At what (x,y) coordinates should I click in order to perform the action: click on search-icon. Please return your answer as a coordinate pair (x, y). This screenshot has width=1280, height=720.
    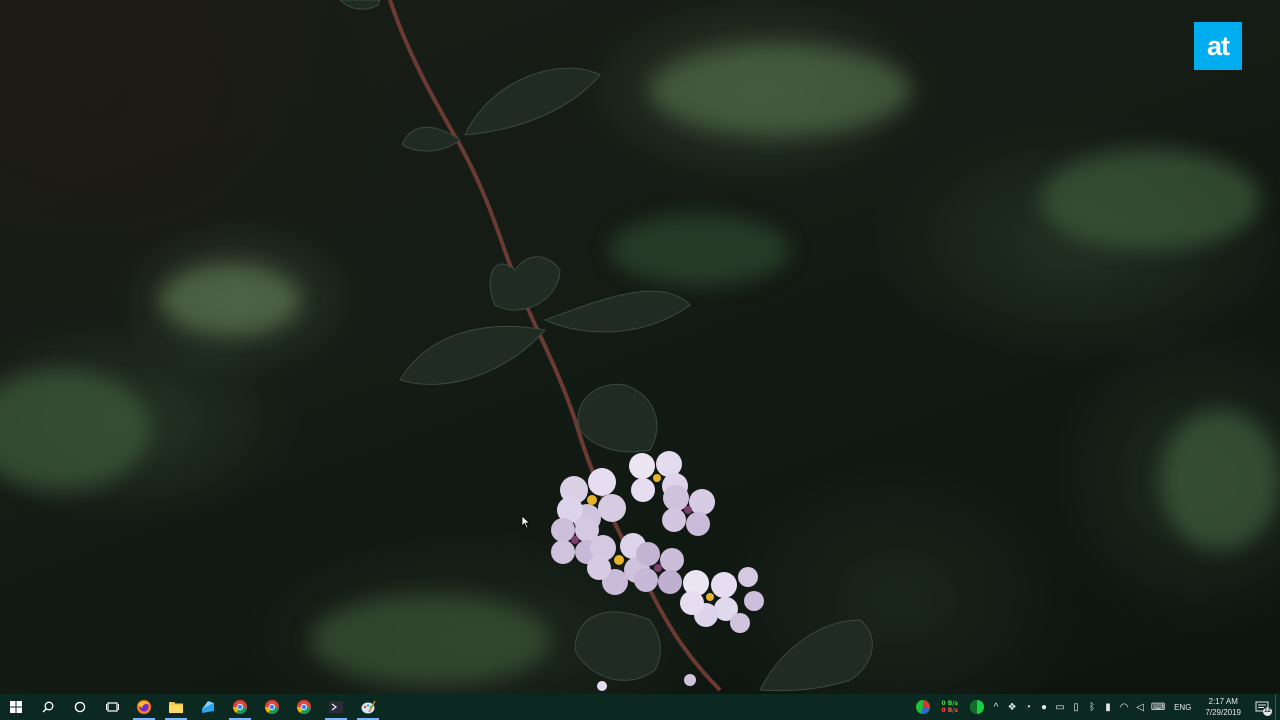
    Looking at the image, I should click on (48, 707).